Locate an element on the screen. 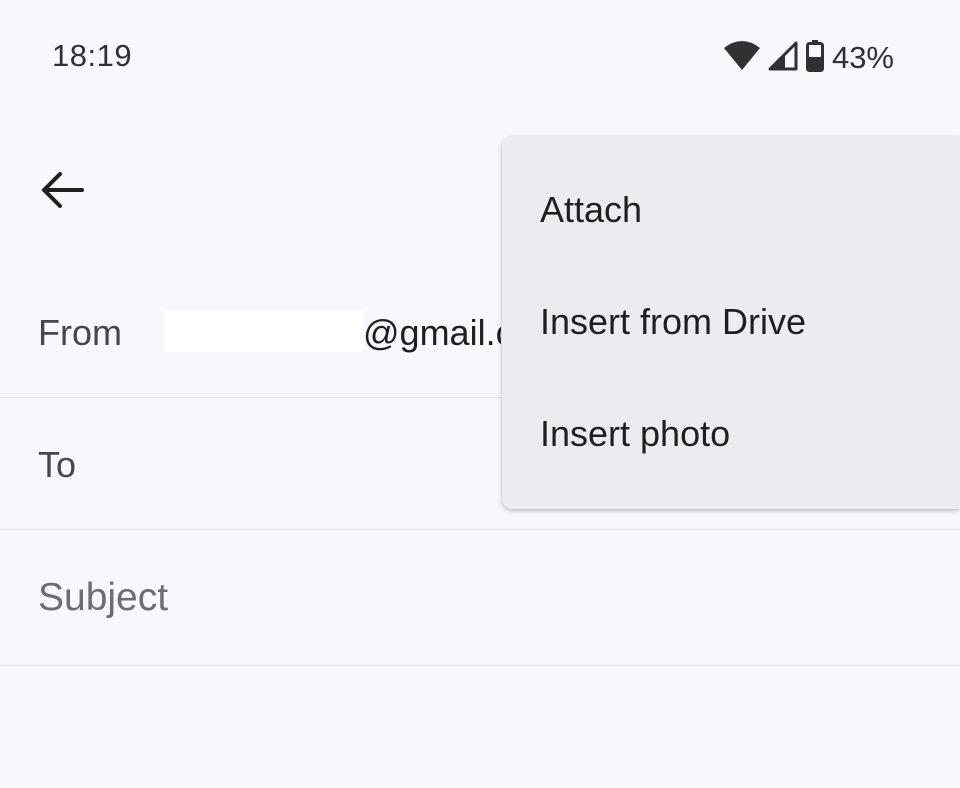 Image resolution: width=960 pixels, height=788 pixels. back-button is located at coordinates (62, 192).